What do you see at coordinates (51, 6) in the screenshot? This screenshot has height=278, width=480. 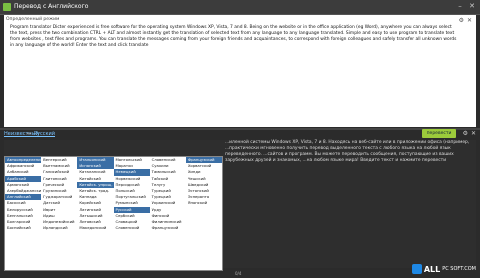 I see `window-title: Перевод с Английского` at bounding box center [51, 6].